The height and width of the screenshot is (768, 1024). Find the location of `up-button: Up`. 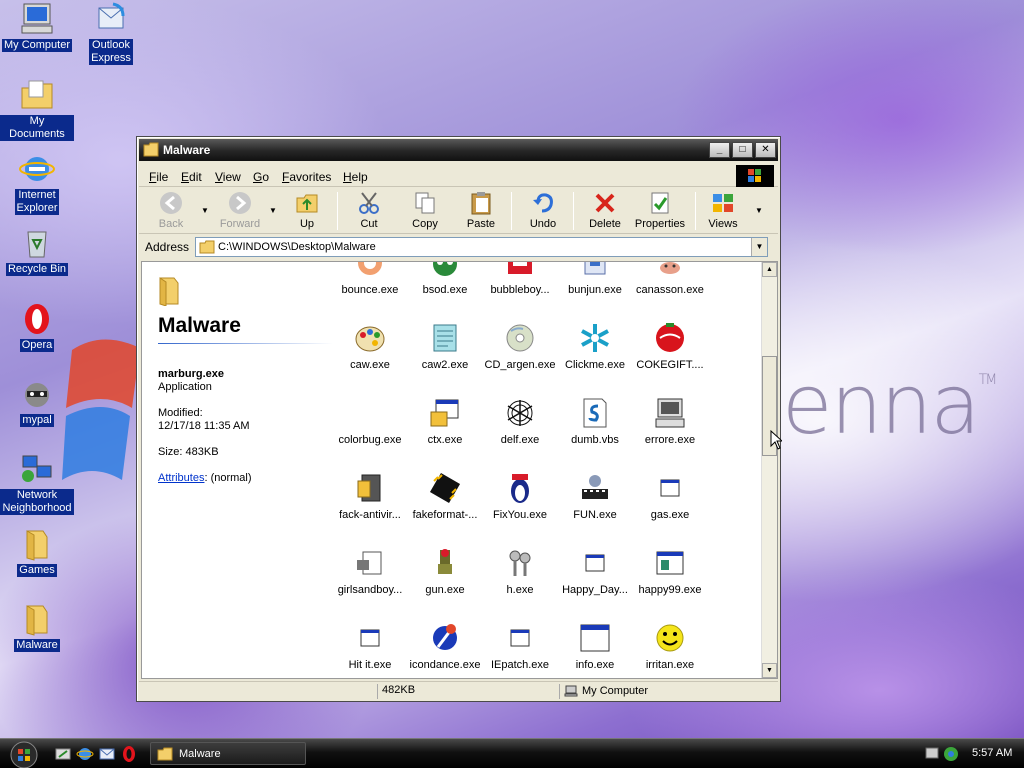

up-button: Up is located at coordinates (307, 211).